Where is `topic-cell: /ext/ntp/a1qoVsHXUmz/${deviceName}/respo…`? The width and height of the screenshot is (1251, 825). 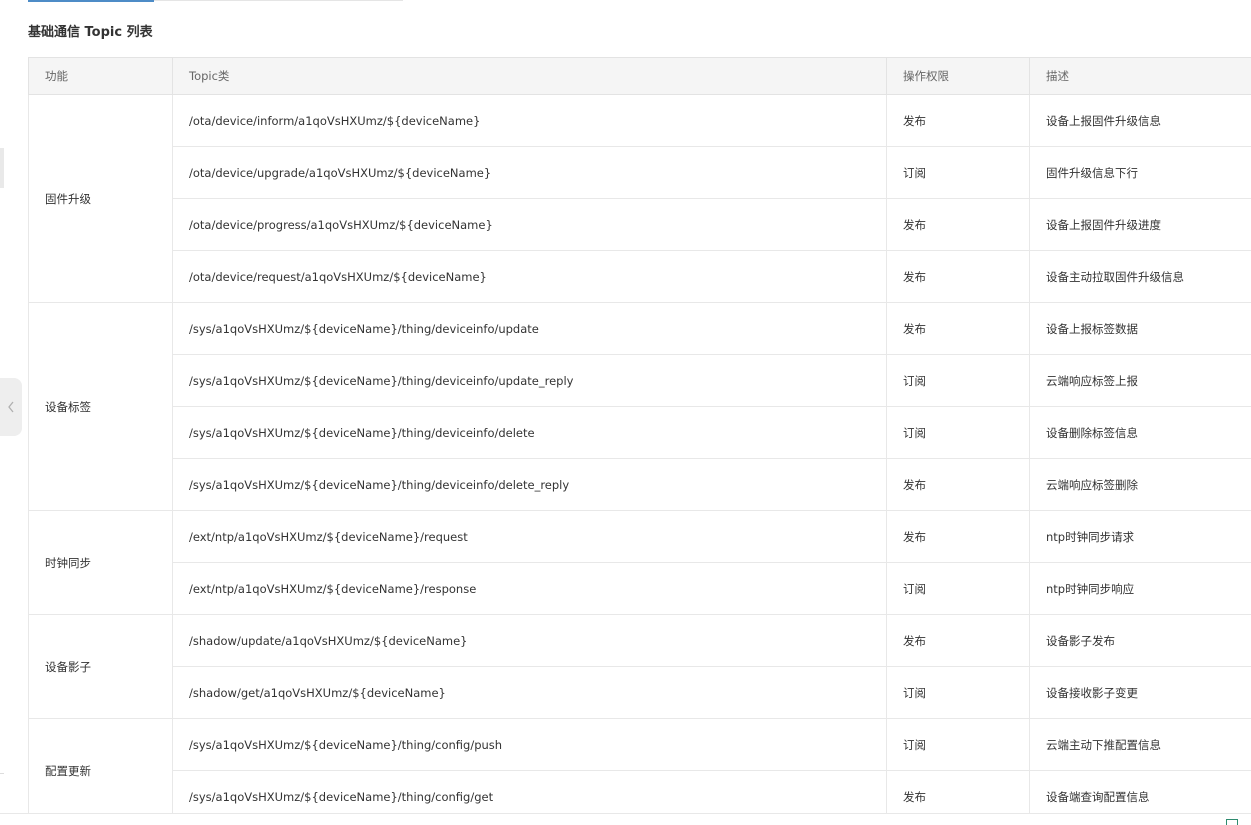 topic-cell: /ext/ntp/a1qoVsHXUmz/${deviceName}/respo… is located at coordinates (529, 588).